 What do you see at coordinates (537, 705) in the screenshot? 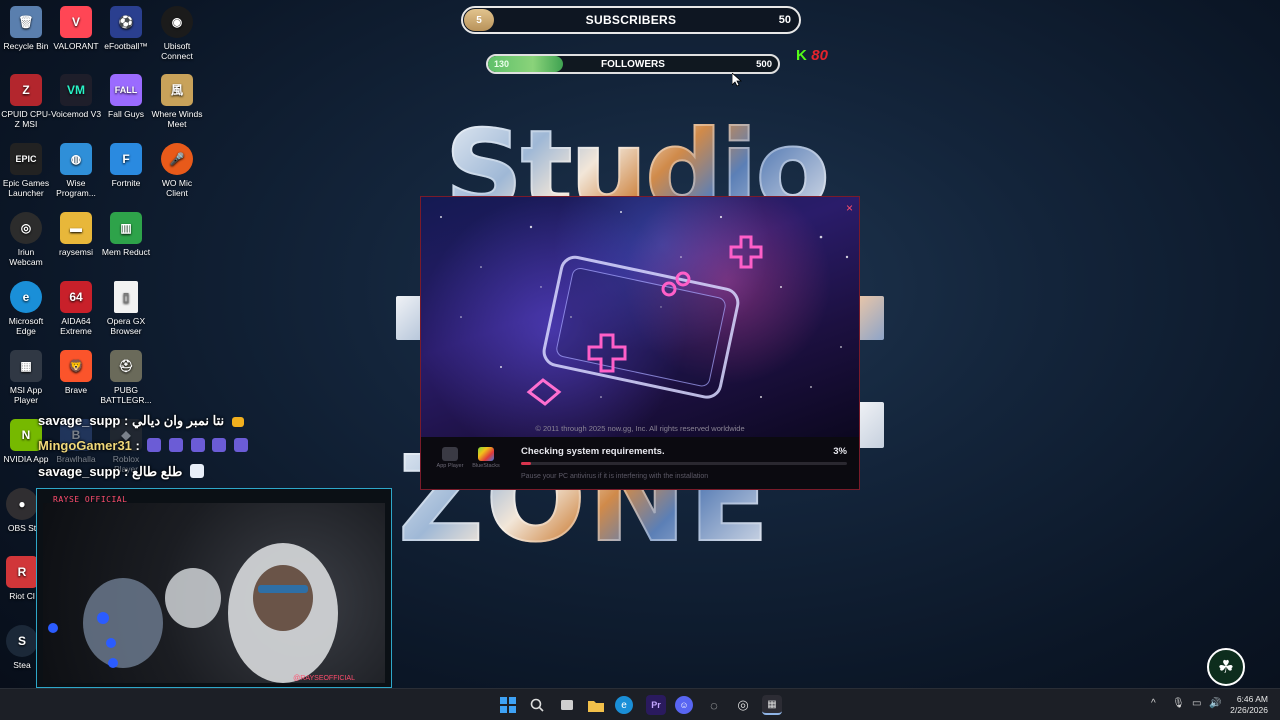
I see `search-button` at bounding box center [537, 705].